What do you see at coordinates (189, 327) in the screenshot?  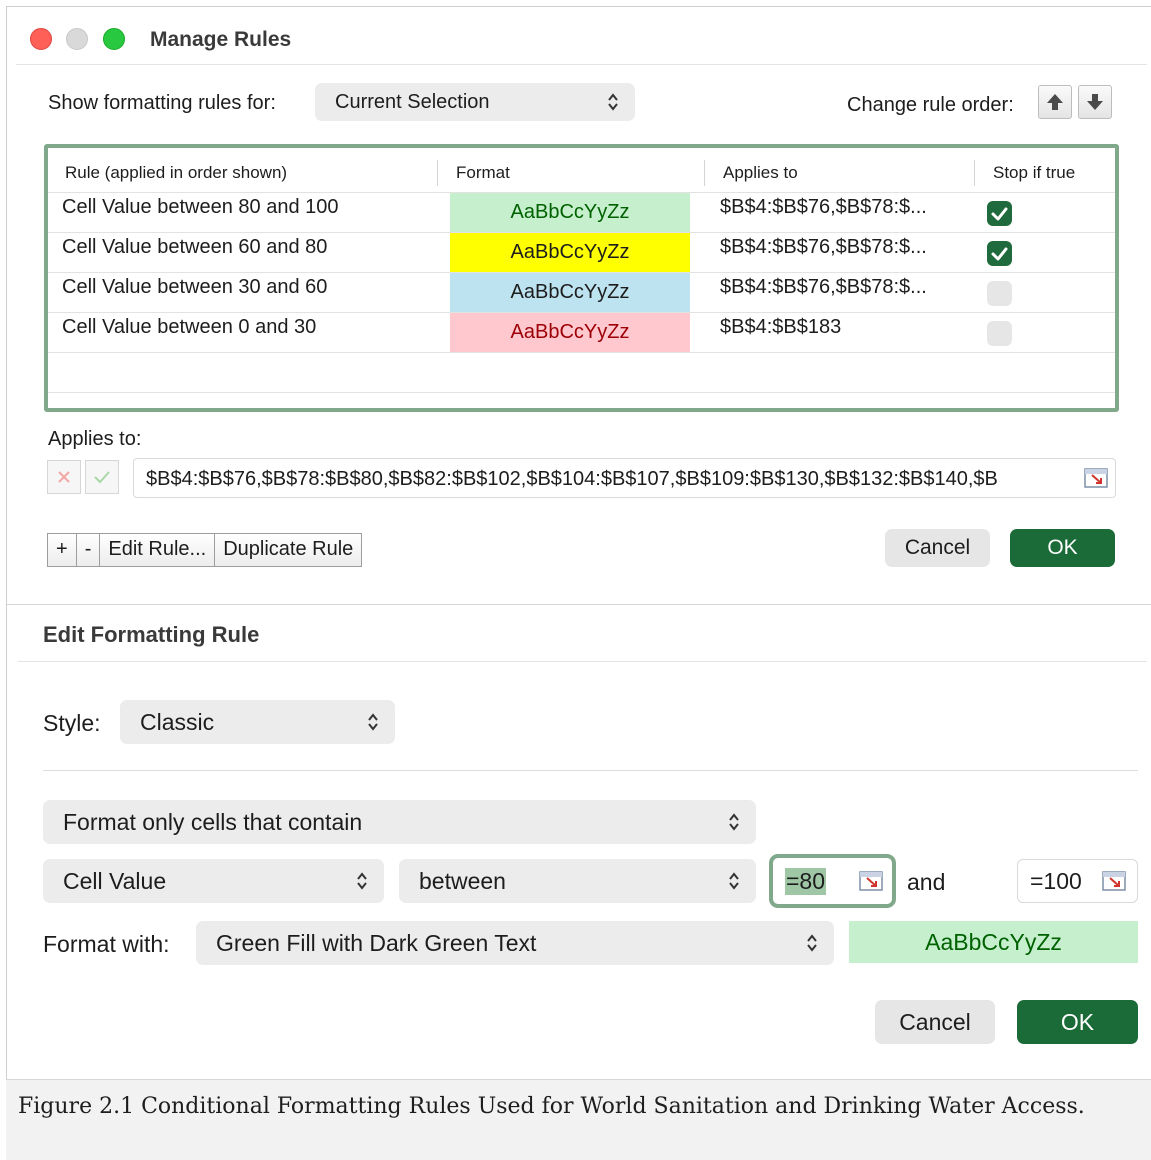 I see `rule-description: Cell Value between 0 and 30` at bounding box center [189, 327].